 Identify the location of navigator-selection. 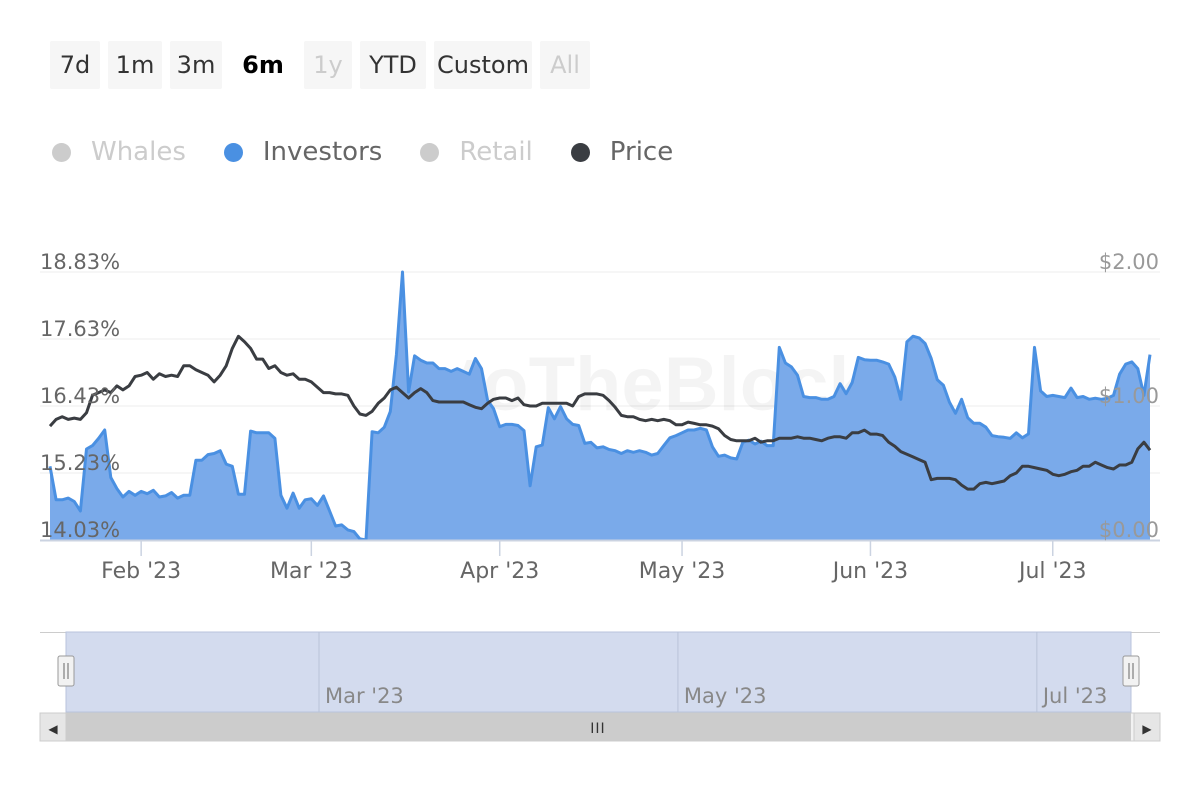
(598, 672).